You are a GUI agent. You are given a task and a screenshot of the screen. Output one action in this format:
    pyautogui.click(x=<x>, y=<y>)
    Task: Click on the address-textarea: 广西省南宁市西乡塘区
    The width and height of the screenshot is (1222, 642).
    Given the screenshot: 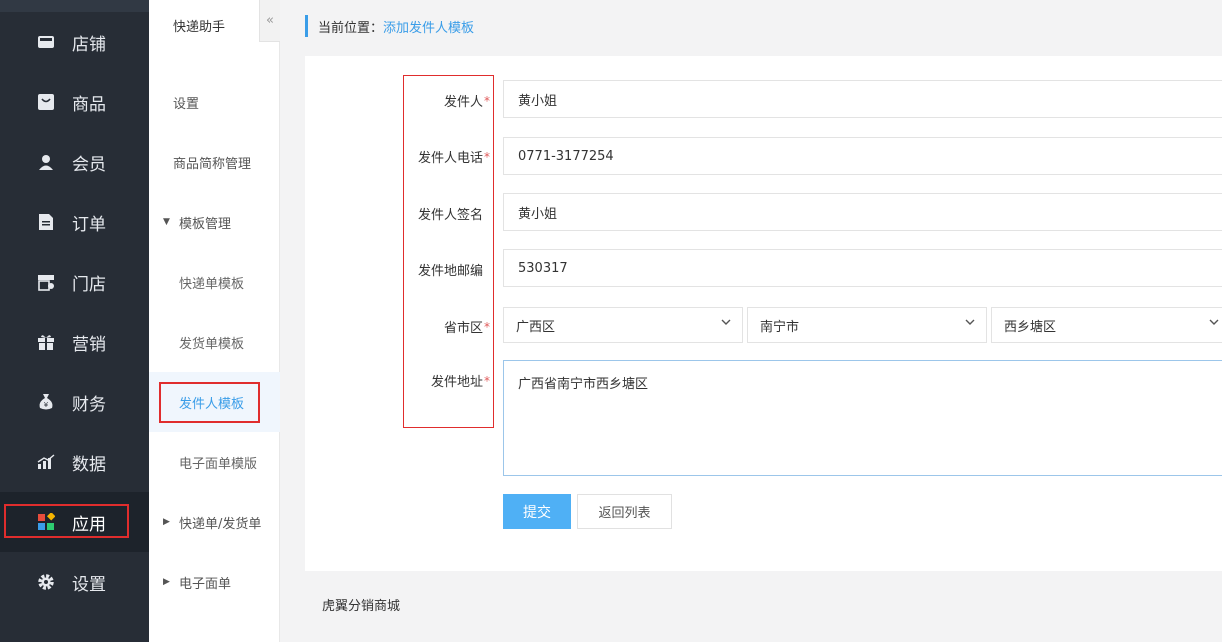 What is the action you would take?
    pyautogui.click(x=862, y=418)
    